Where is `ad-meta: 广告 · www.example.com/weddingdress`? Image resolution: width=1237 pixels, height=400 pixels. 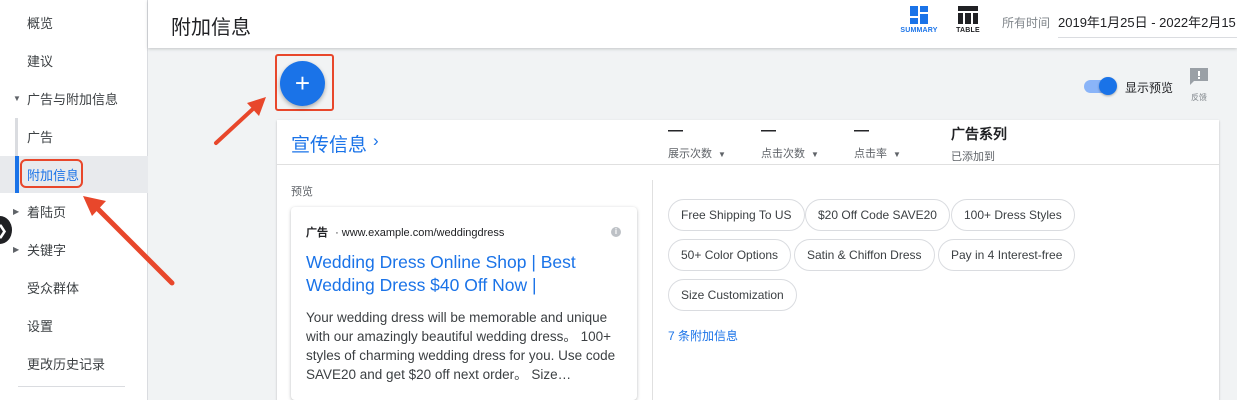
ad-meta: 广告 · www.example.com/weddingdress is located at coordinates (405, 232).